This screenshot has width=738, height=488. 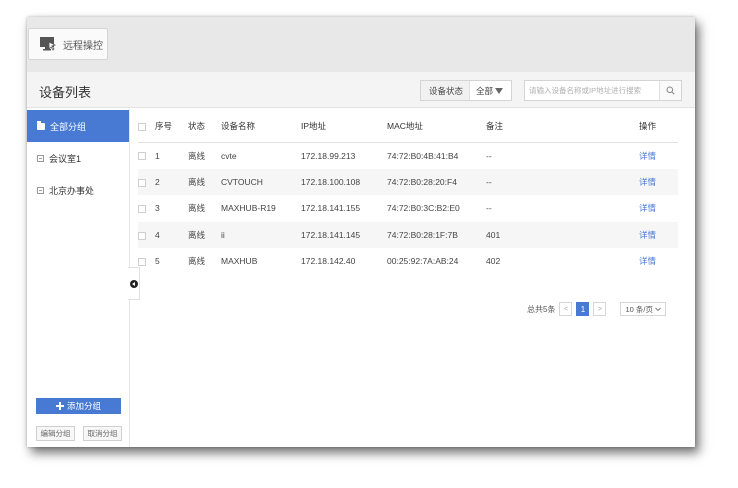 I want to click on cell-mac: 74:72:B0:3C:B2:E0, so click(x=423, y=208).